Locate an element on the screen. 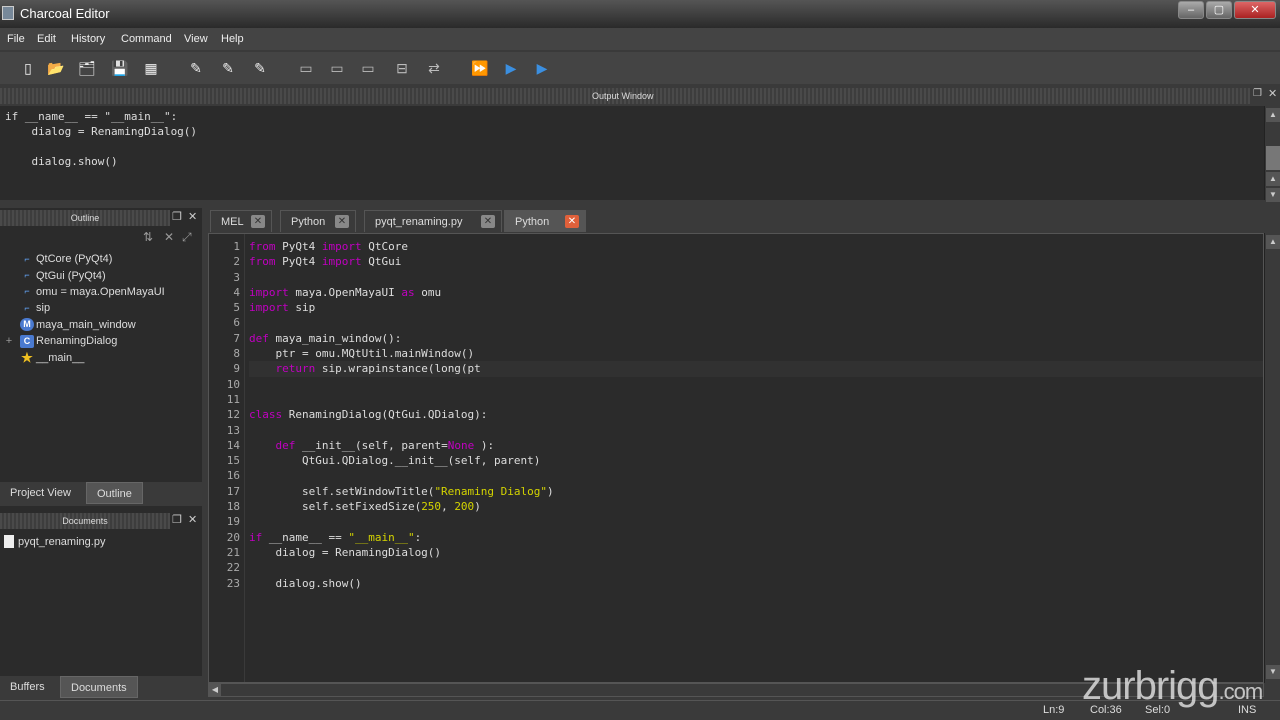 This screenshot has height=720, width=1280. code-line: class RenamingDialog(QtGui.QDialog): is located at coordinates (756, 414).